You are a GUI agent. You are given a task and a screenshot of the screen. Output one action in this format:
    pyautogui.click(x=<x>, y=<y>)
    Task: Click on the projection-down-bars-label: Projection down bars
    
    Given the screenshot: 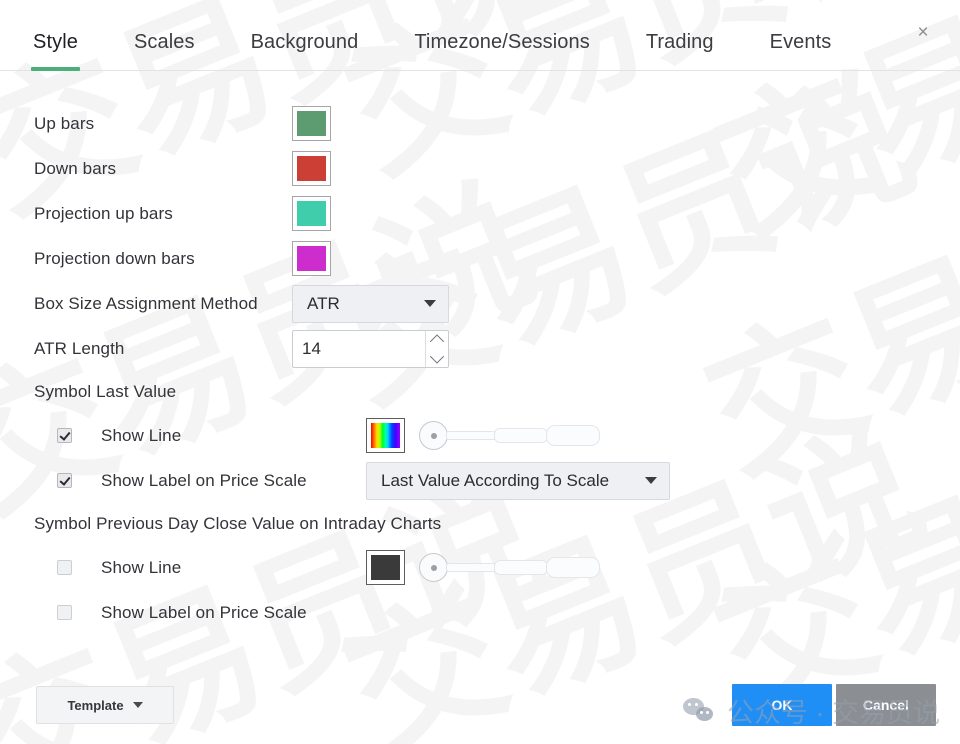 What is the action you would take?
    pyautogui.click(x=114, y=258)
    